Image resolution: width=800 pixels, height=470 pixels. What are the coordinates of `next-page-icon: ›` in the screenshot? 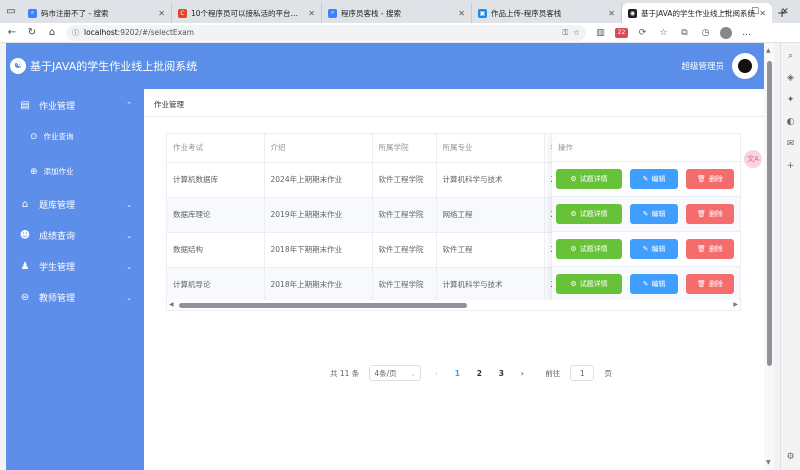 It's located at (522, 373).